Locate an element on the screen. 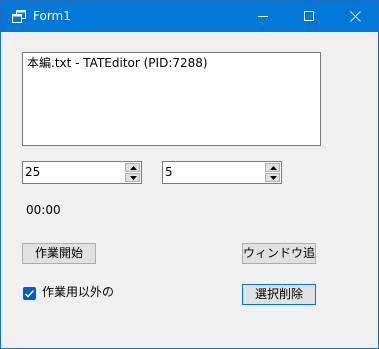 The image size is (379, 349). break-input is located at coordinates (212, 171).